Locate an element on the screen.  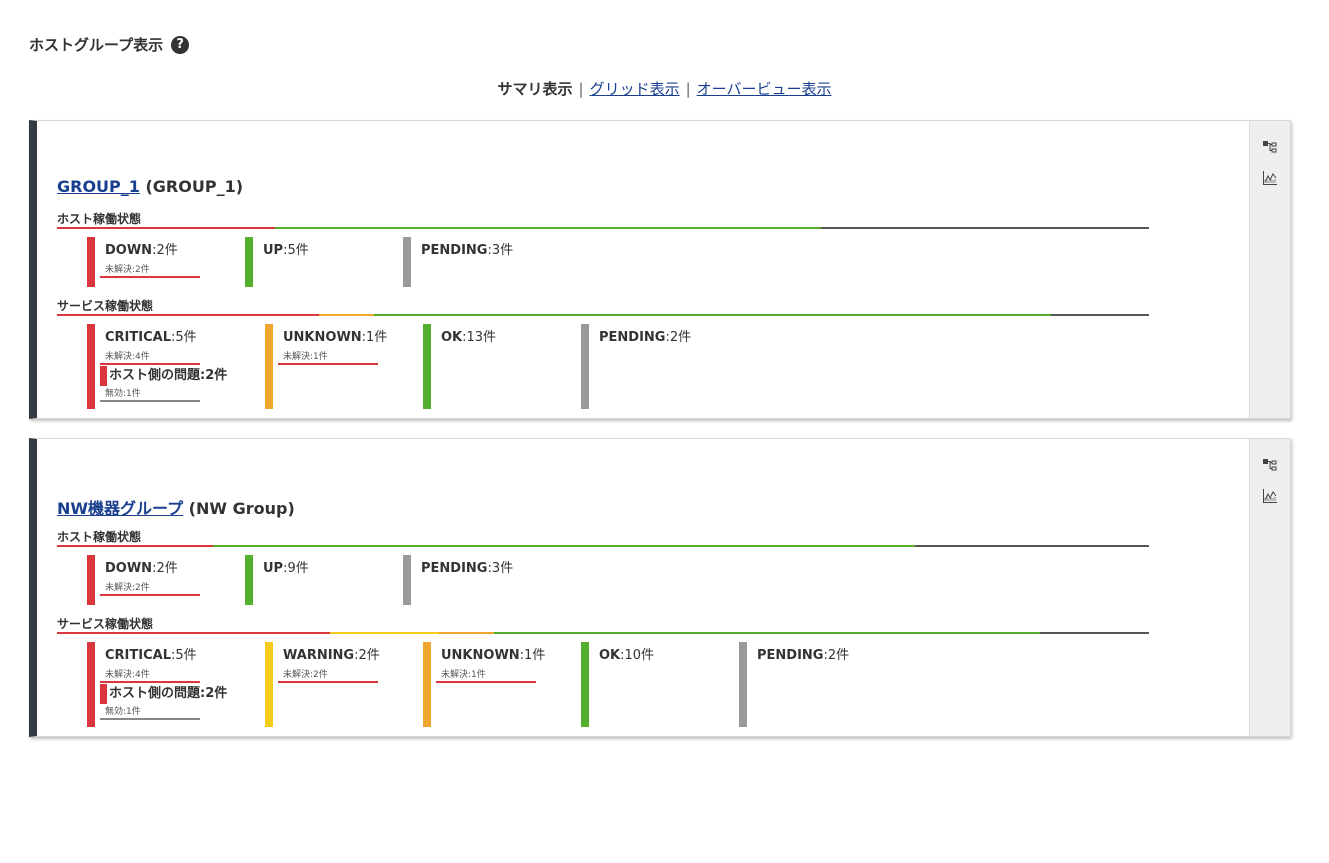
tile-count: :10件 is located at coordinates (637, 655).